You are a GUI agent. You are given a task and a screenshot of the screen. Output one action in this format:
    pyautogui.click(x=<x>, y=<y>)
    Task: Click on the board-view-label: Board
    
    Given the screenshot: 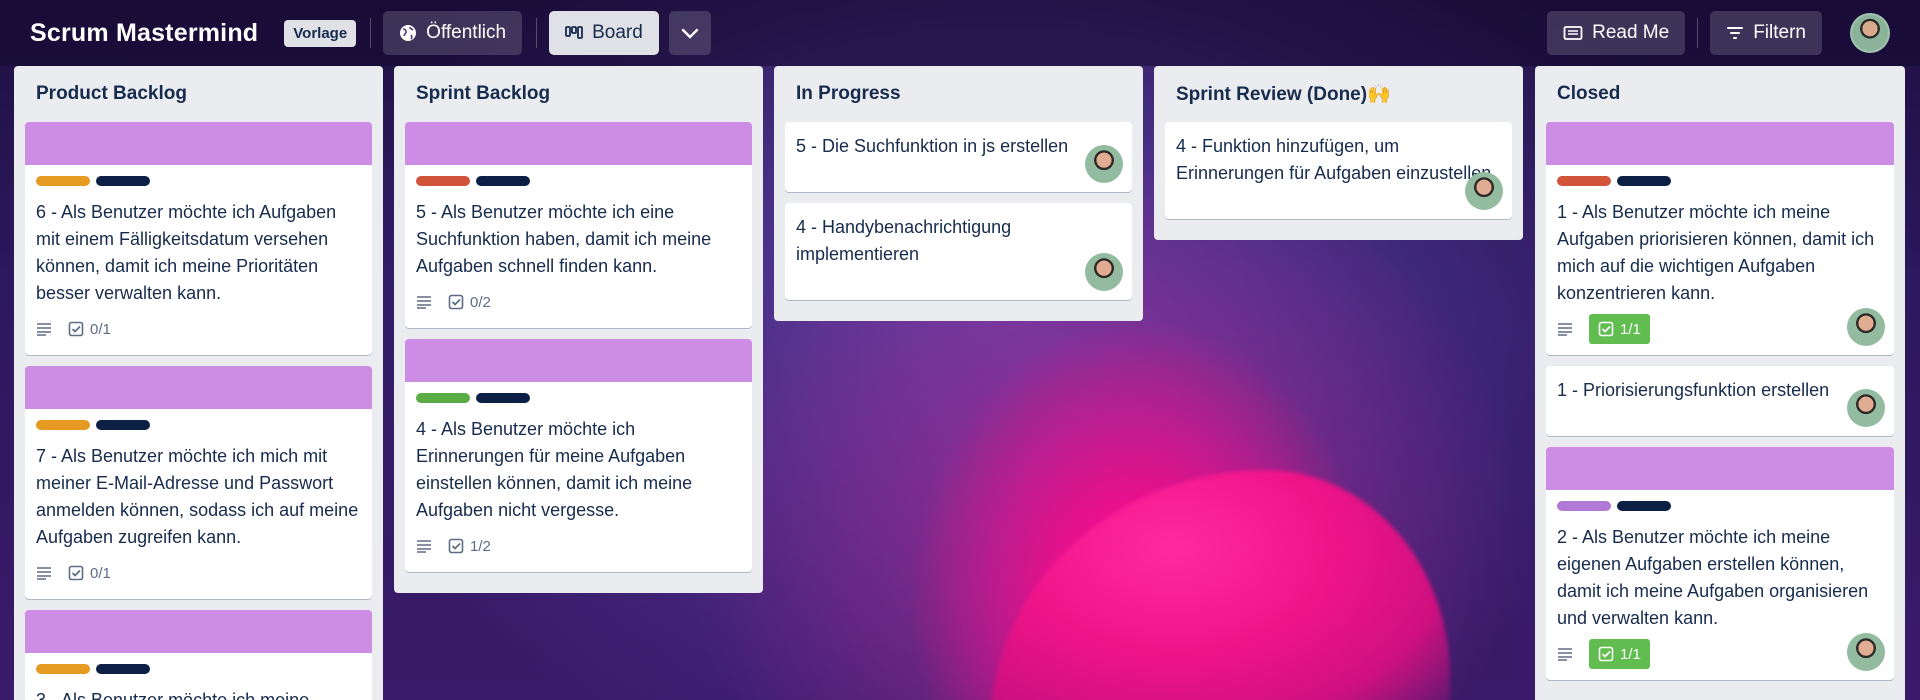 What is the action you would take?
    pyautogui.click(x=617, y=32)
    